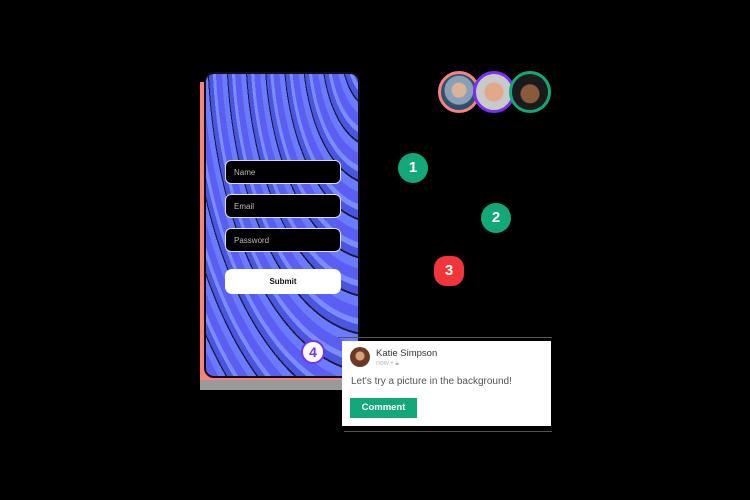  Describe the element at coordinates (407, 353) in the screenshot. I see `author-name: Katie Simpson` at that location.